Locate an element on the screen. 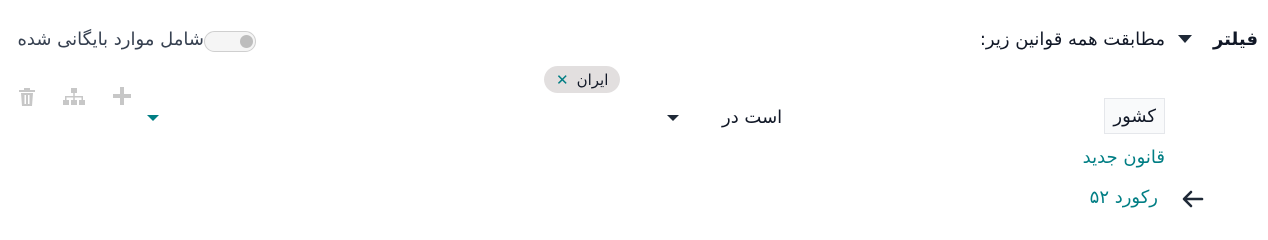 This screenshot has width=1268, height=240. match-rules-text: مطابقت همه قوانین زیر: is located at coordinates (1072, 39).